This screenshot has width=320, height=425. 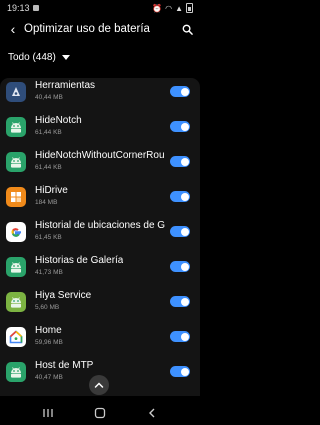 What do you see at coordinates (49, 377) in the screenshot?
I see `app-size: 40,47 MB` at bounding box center [49, 377].